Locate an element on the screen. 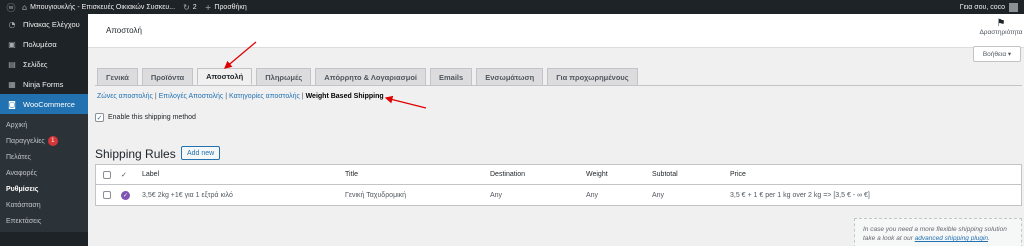 The image size is (1024, 246). enabled-column-check-icon: ✓ is located at coordinates (124, 174).